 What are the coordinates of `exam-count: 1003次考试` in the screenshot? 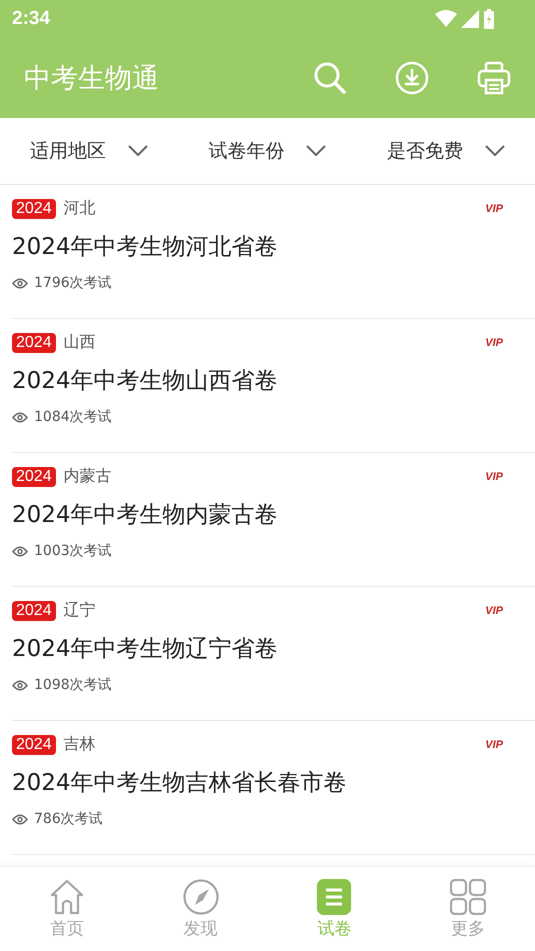 It's located at (73, 551).